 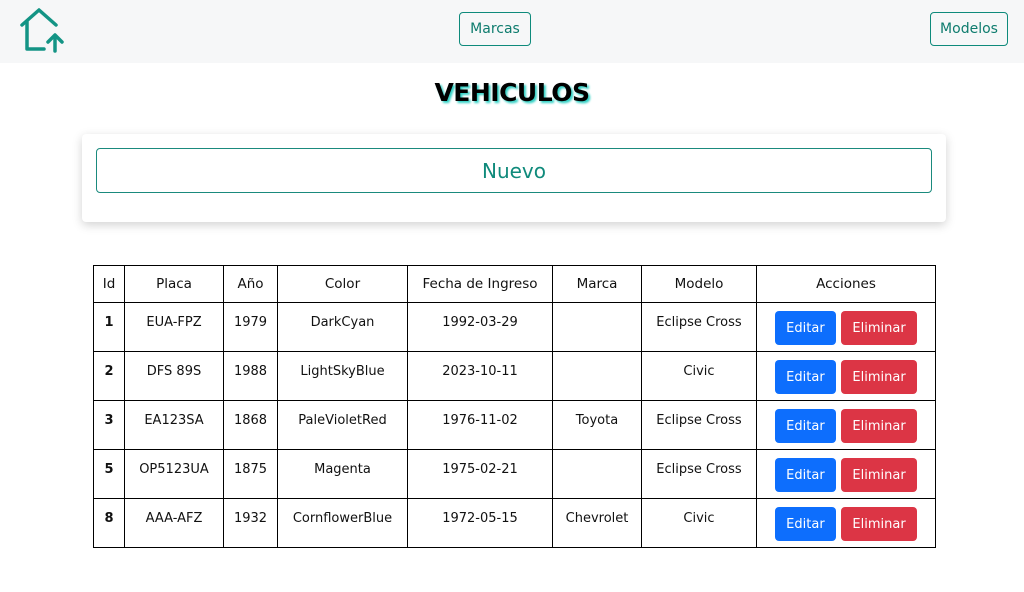 What do you see at coordinates (109, 376) in the screenshot?
I see `cell-id: 2` at bounding box center [109, 376].